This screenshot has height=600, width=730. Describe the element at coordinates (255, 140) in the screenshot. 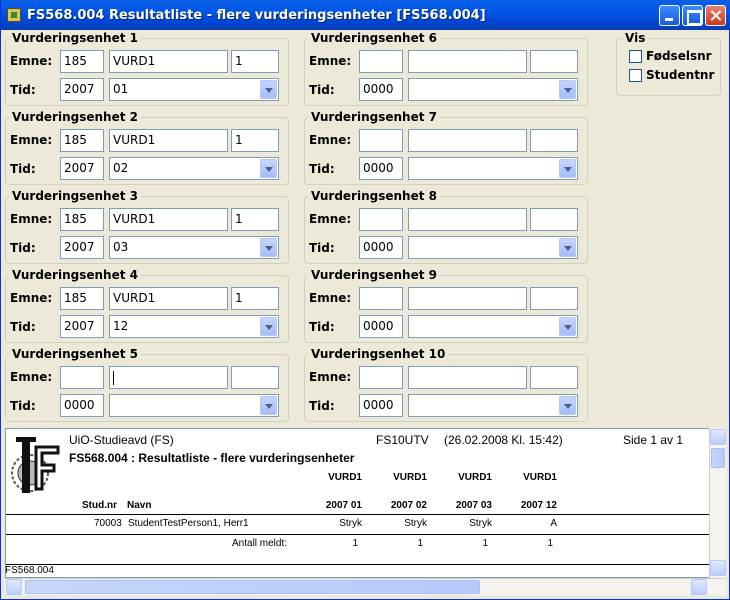

I see `versjon-input-2: 1` at that location.